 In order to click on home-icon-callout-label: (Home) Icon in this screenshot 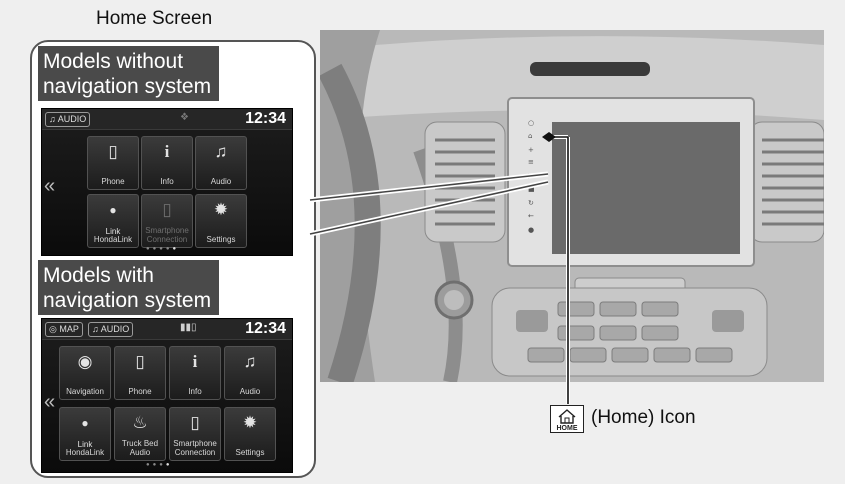, I will do `click(643, 417)`.